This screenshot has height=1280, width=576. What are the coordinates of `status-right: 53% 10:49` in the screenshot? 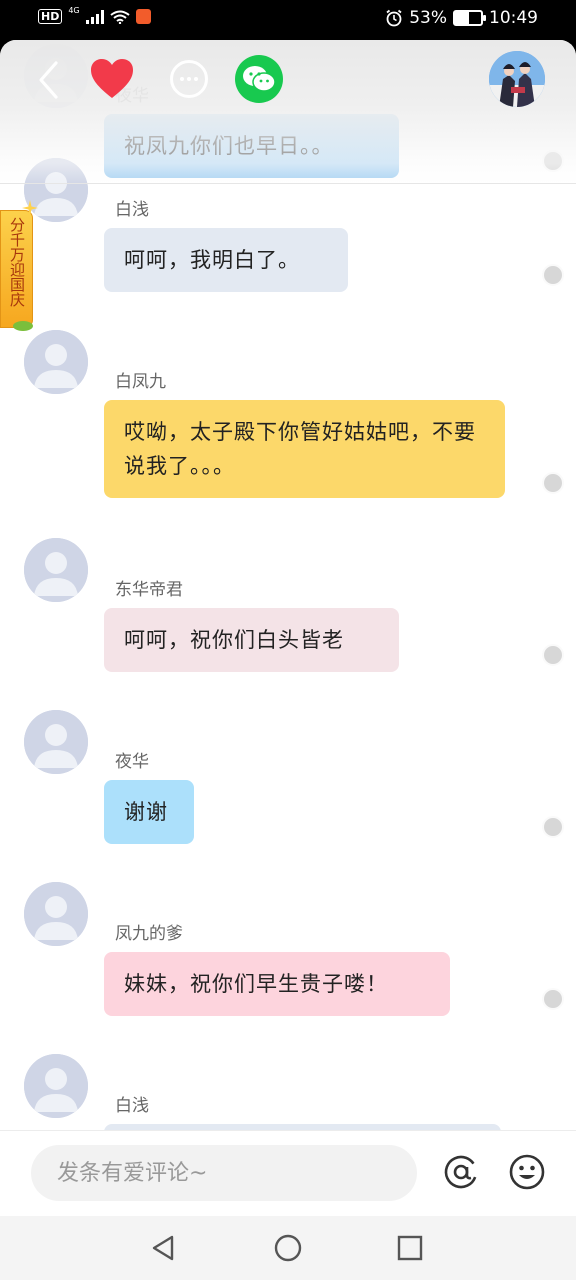 It's located at (461, 18).